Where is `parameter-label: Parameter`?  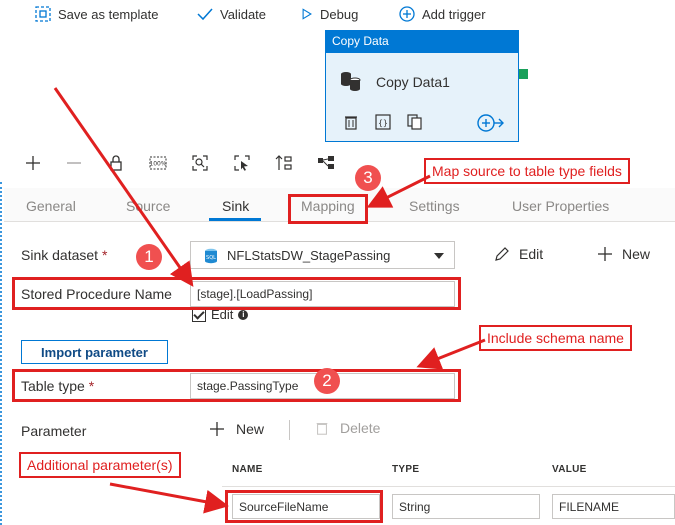 parameter-label: Parameter is located at coordinates (54, 431).